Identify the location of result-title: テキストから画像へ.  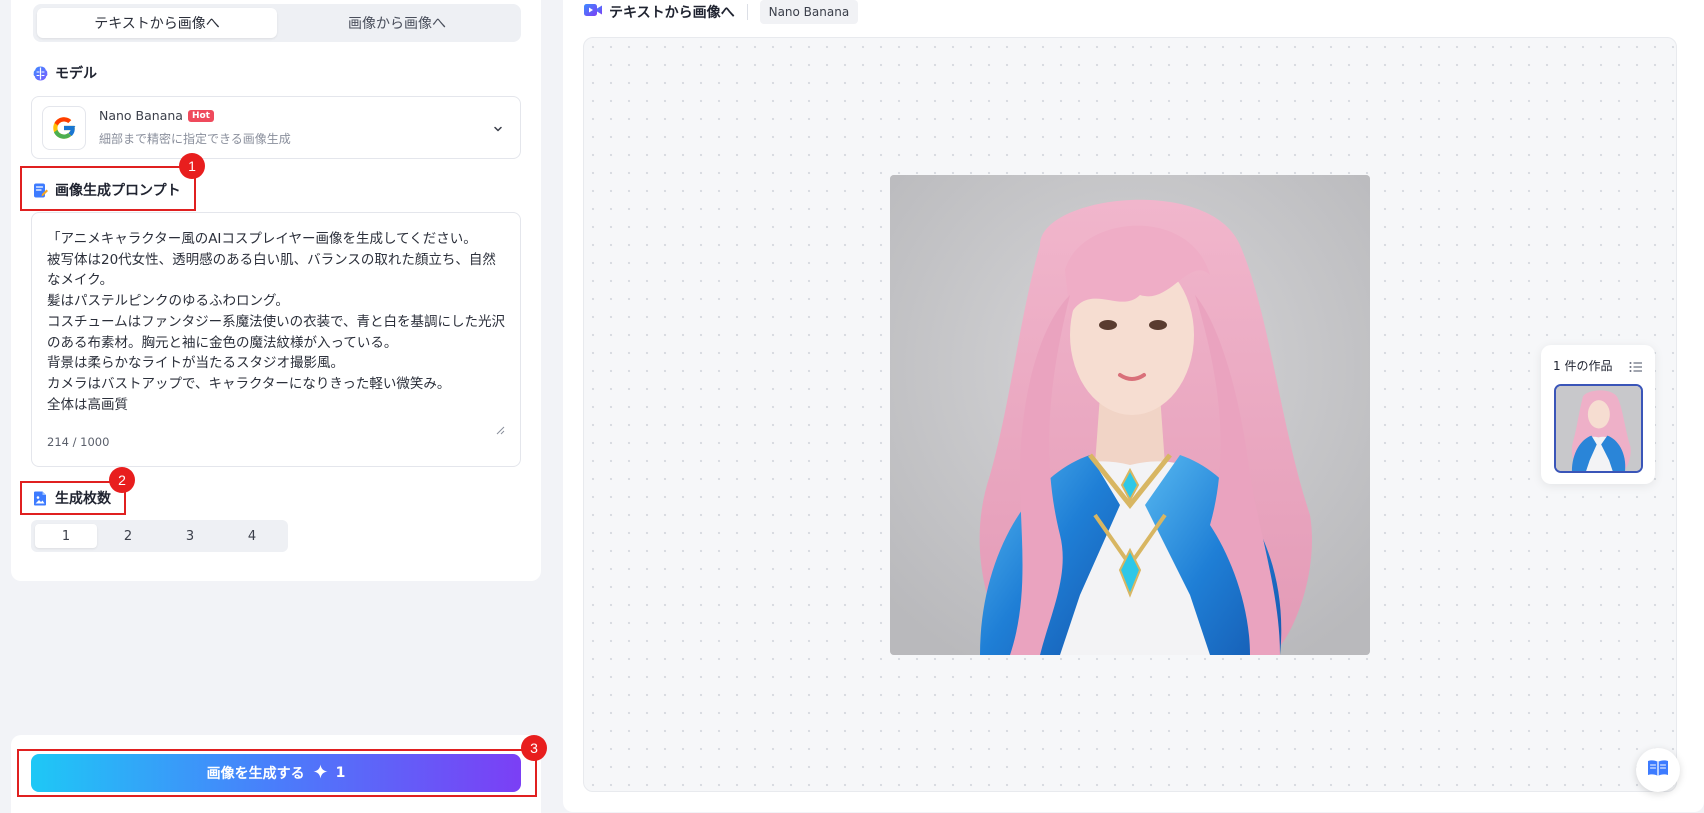
(659, 12).